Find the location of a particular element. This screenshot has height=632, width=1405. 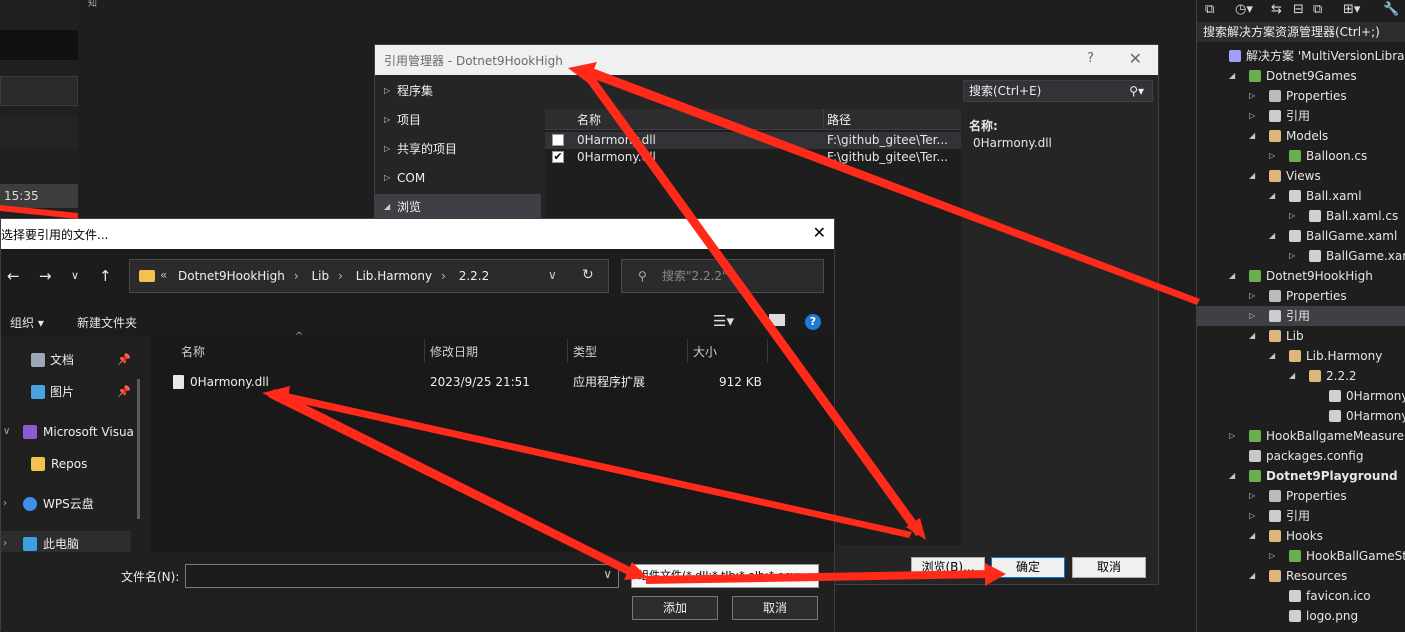

tree-item: ◢ Hooks is located at coordinates (1301, 536).